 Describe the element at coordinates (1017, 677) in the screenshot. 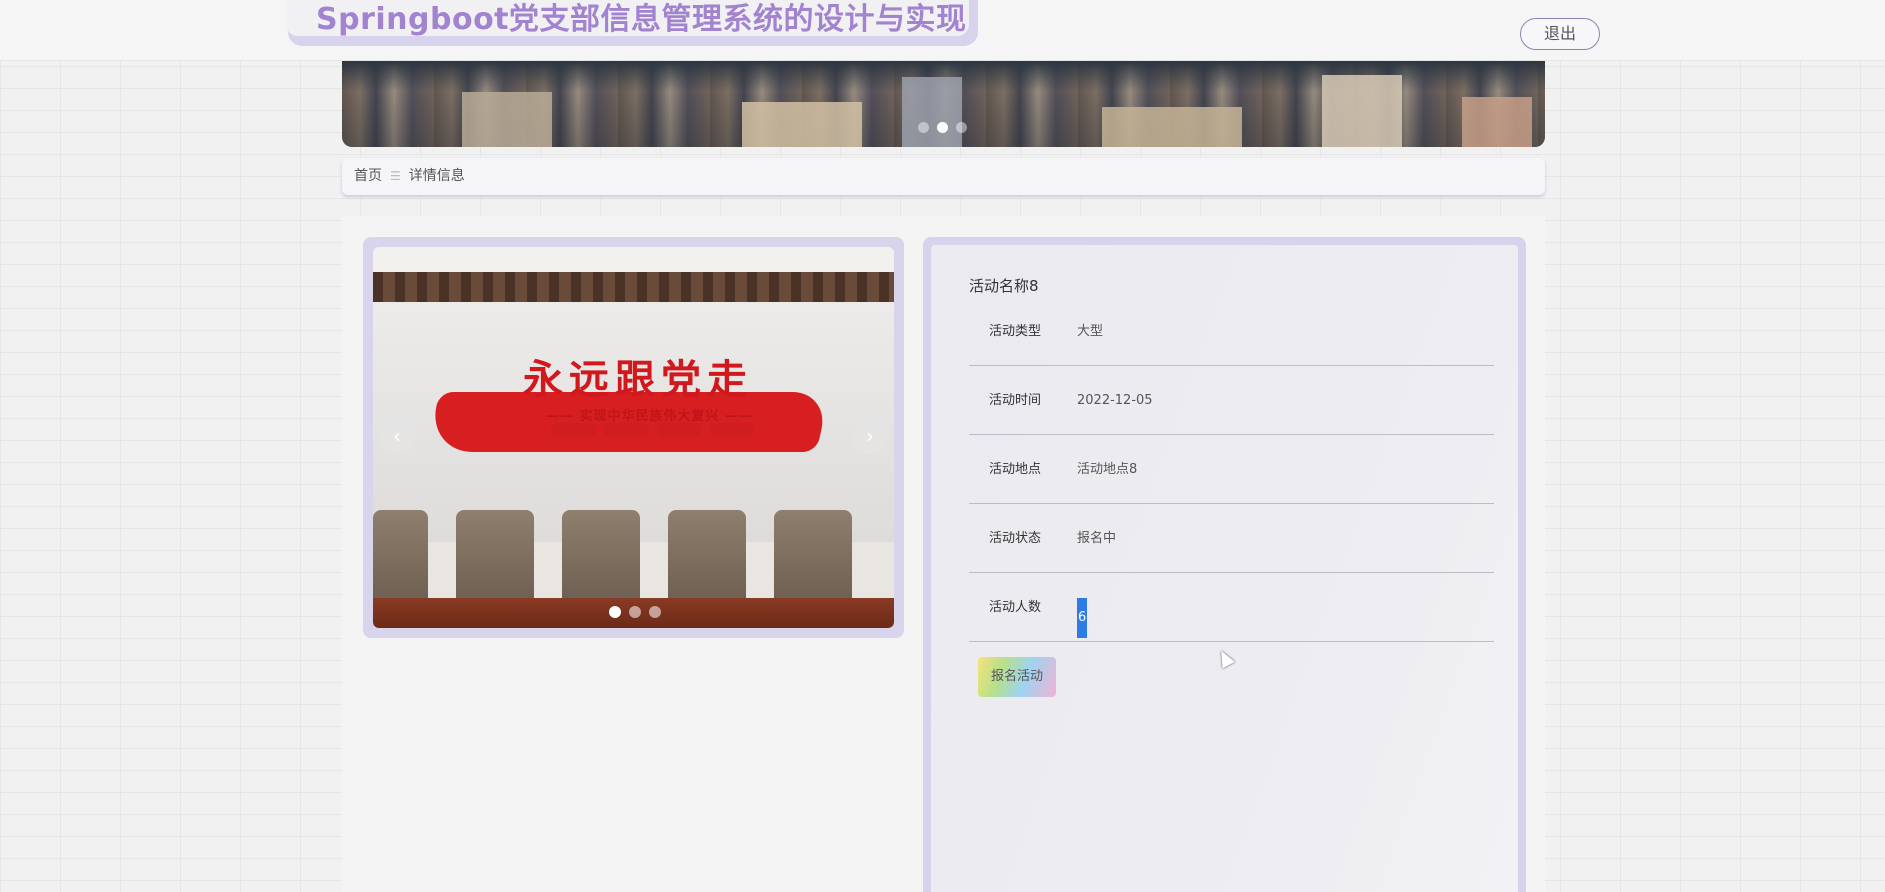

I see `signup-activity-button: 报名活动` at that location.